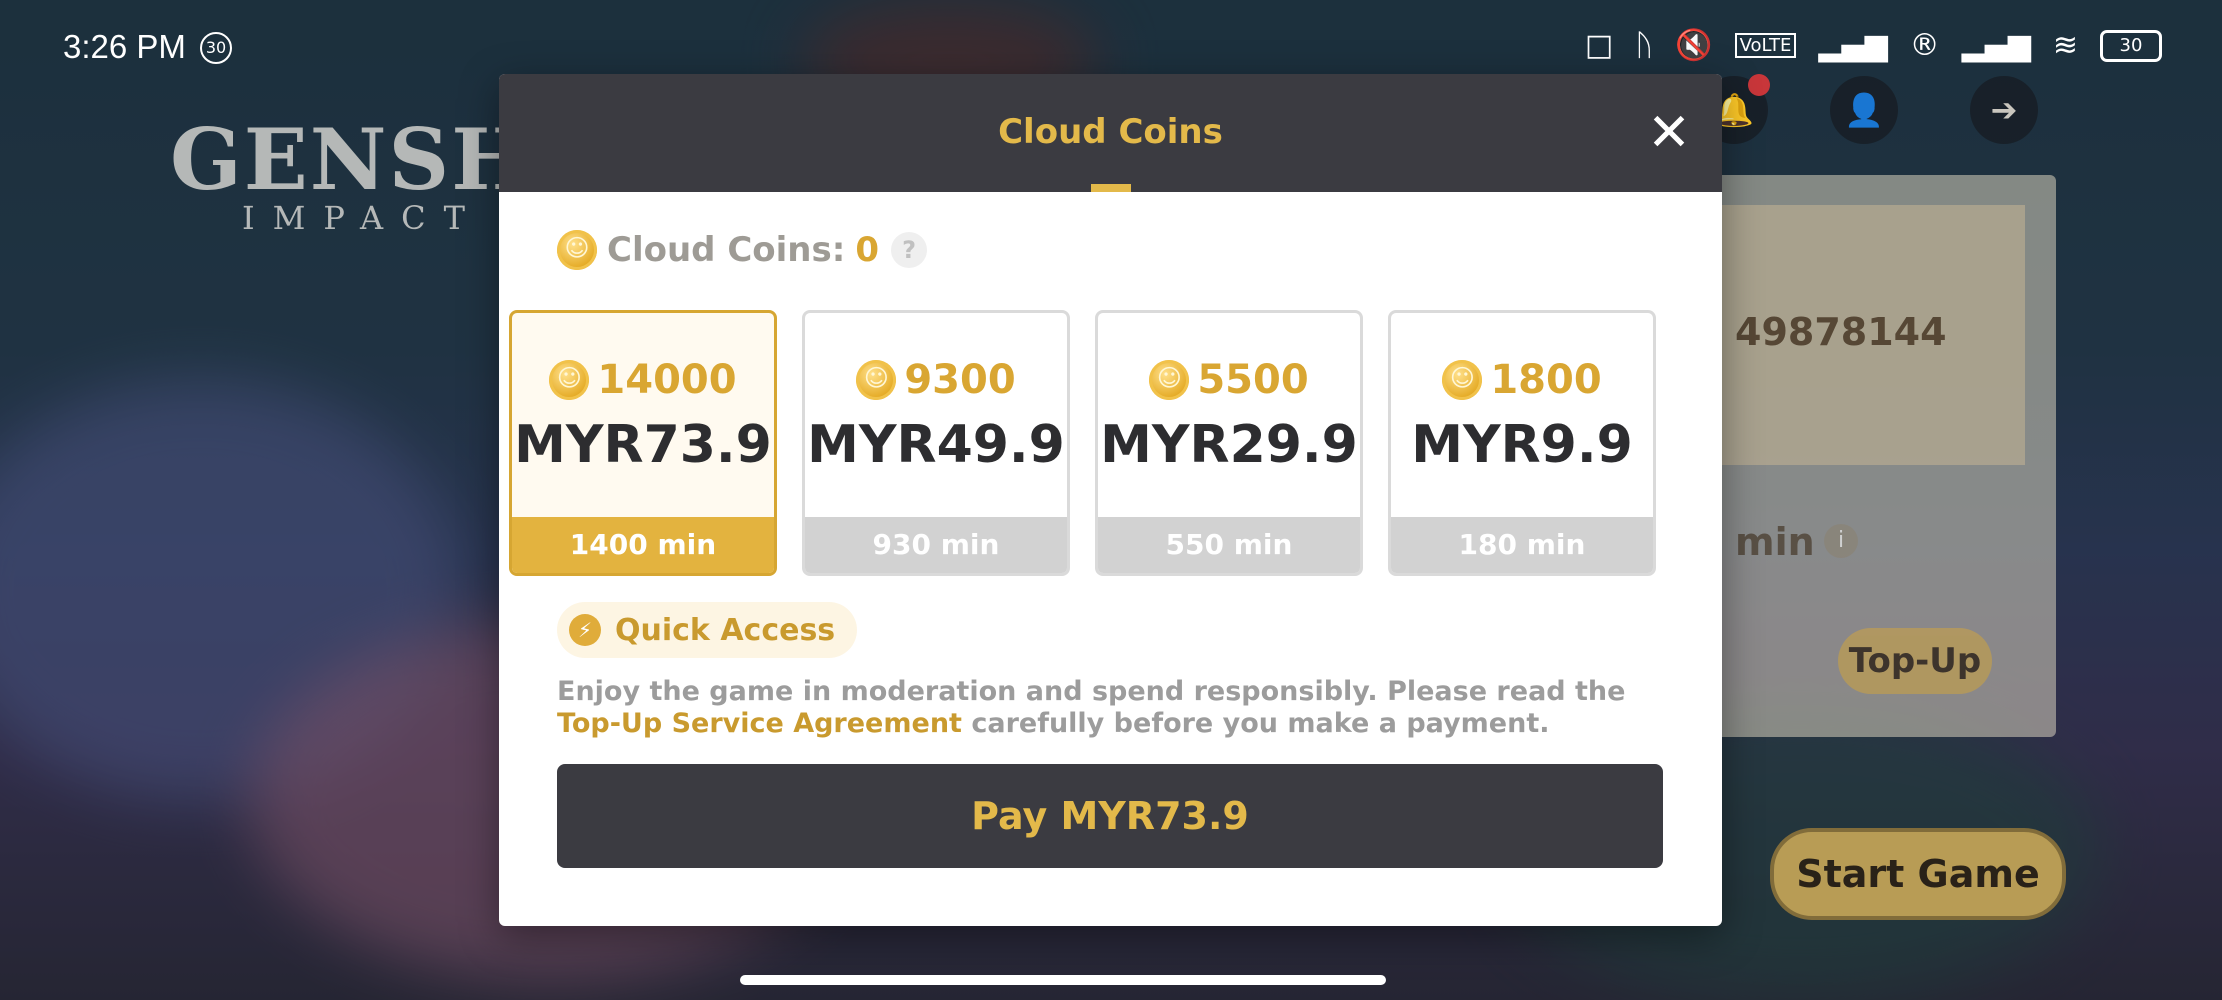 The image size is (2222, 1000). I want to click on title-underline, so click(1111, 188).